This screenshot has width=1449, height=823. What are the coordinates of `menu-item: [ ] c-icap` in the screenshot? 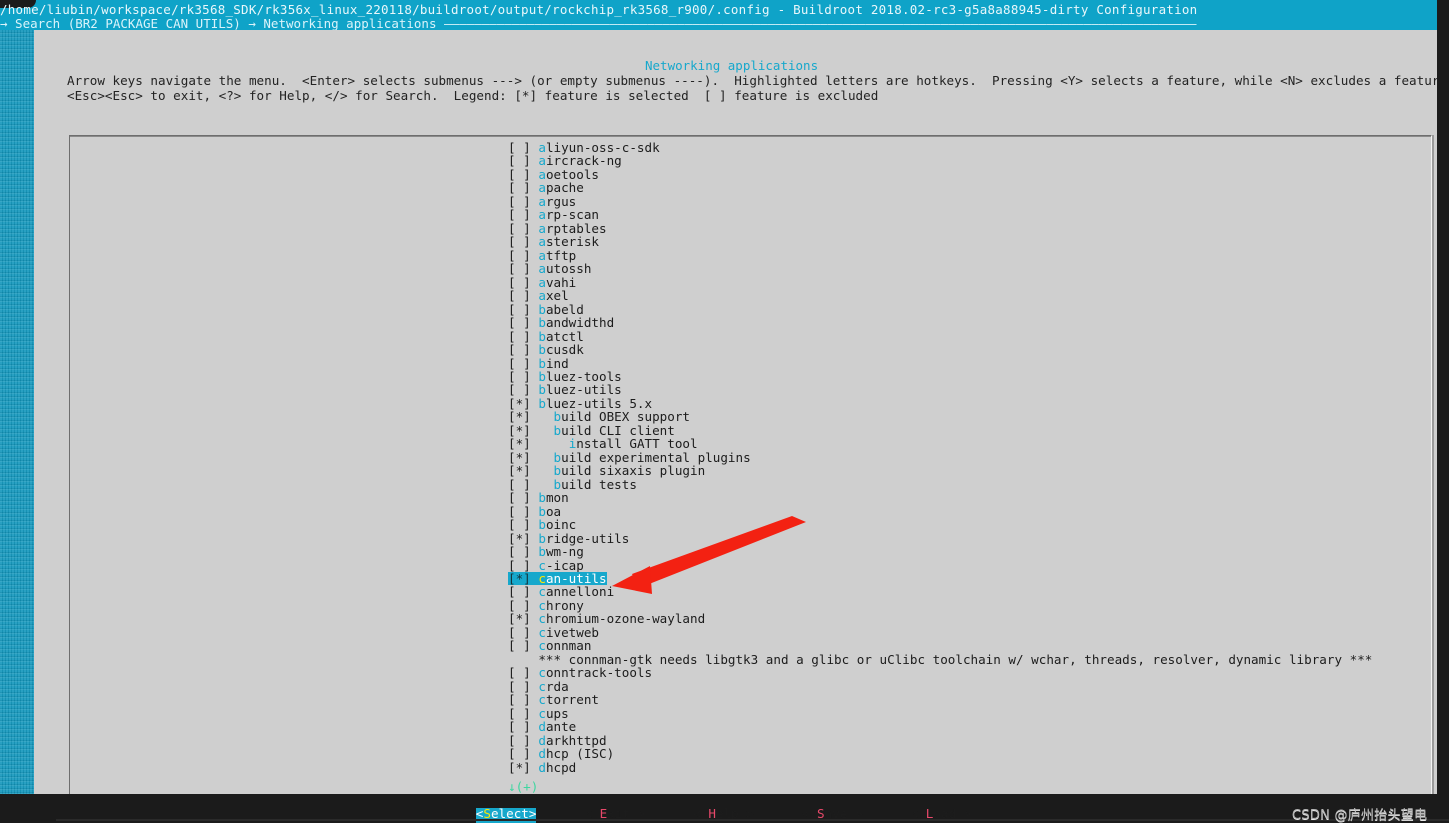 It's located at (973, 565).